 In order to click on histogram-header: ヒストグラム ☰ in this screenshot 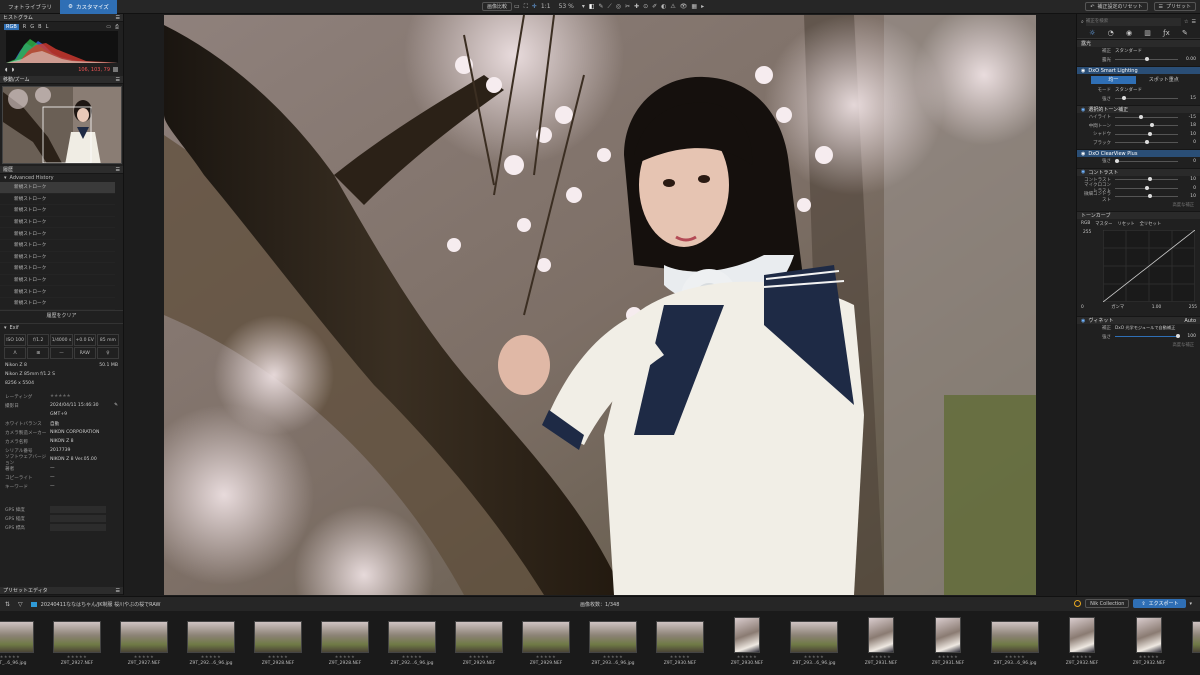, I will do `click(61, 18)`.